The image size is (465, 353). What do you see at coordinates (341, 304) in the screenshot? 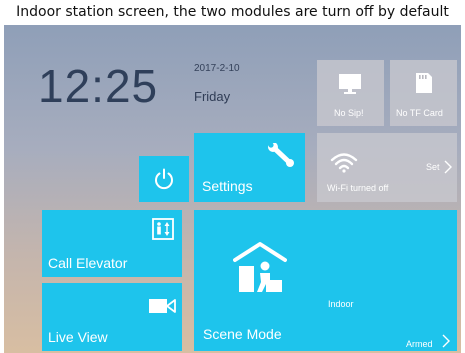
I see `scene-location-text: Indoor` at bounding box center [341, 304].